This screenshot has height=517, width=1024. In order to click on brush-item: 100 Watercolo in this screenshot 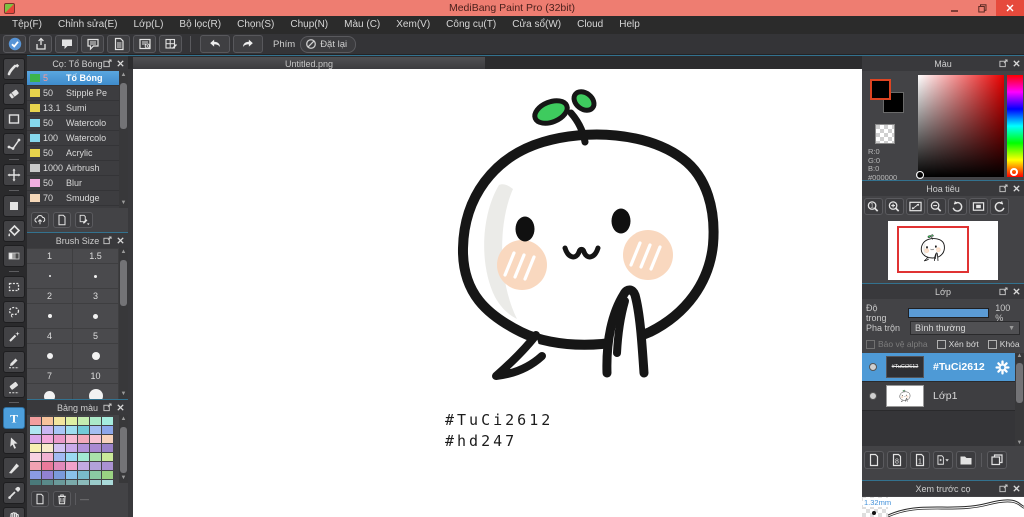, I will do `click(73, 138)`.